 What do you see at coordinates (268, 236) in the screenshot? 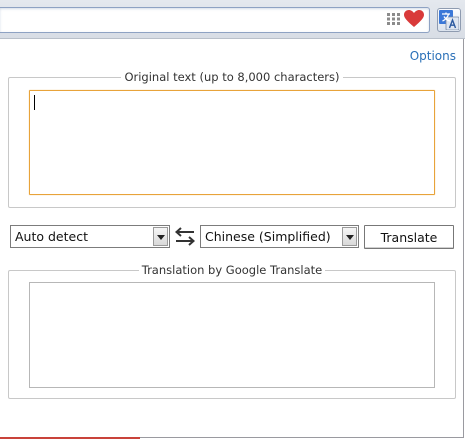
I see `target-language-value: Chinese (Simplified)` at bounding box center [268, 236].